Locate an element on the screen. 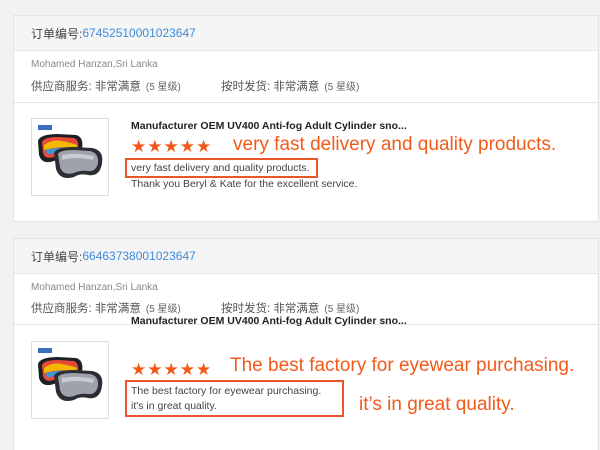 The width and height of the screenshot is (600, 450). order-number-link: 67452510001023647 is located at coordinates (138, 33).